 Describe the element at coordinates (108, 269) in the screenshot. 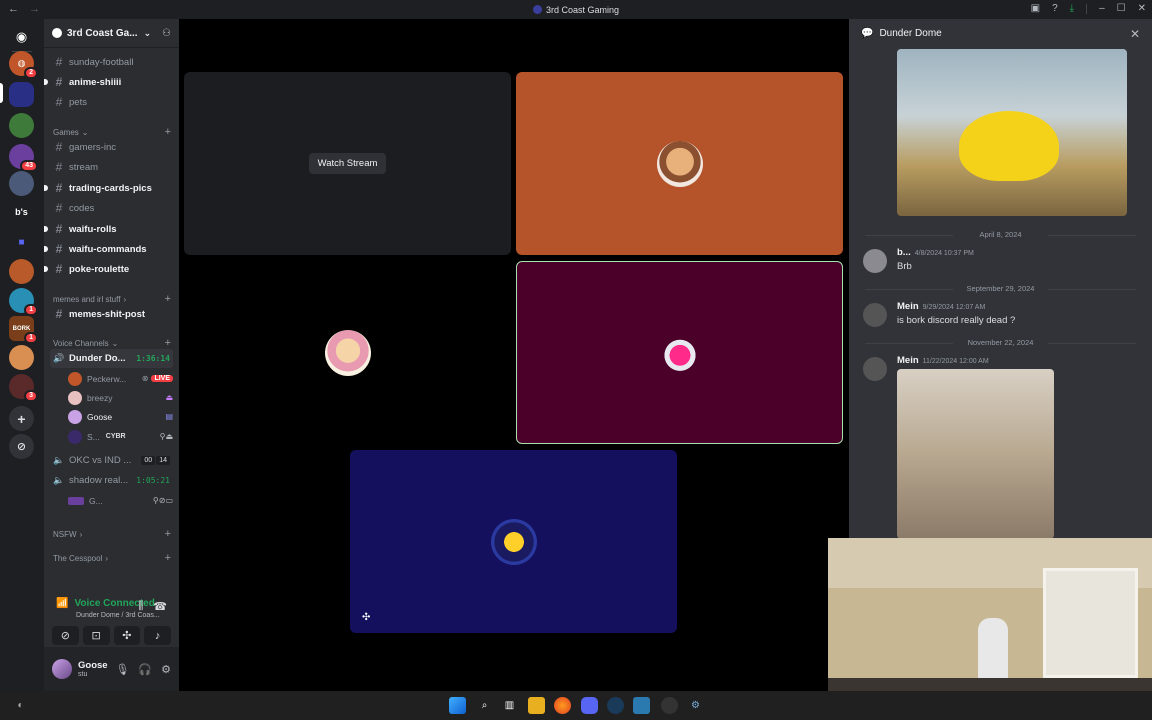

I see `channel-item: # poke-roulette` at that location.